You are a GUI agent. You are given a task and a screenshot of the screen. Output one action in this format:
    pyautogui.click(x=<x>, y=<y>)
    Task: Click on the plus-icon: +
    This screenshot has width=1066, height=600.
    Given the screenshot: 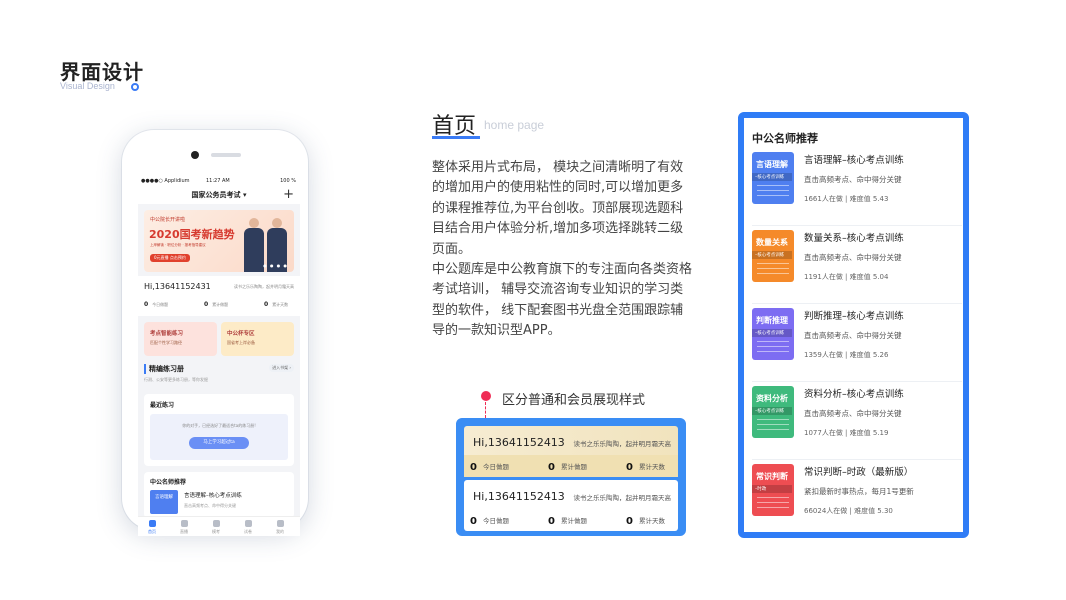 What is the action you would take?
    pyautogui.click(x=288, y=194)
    